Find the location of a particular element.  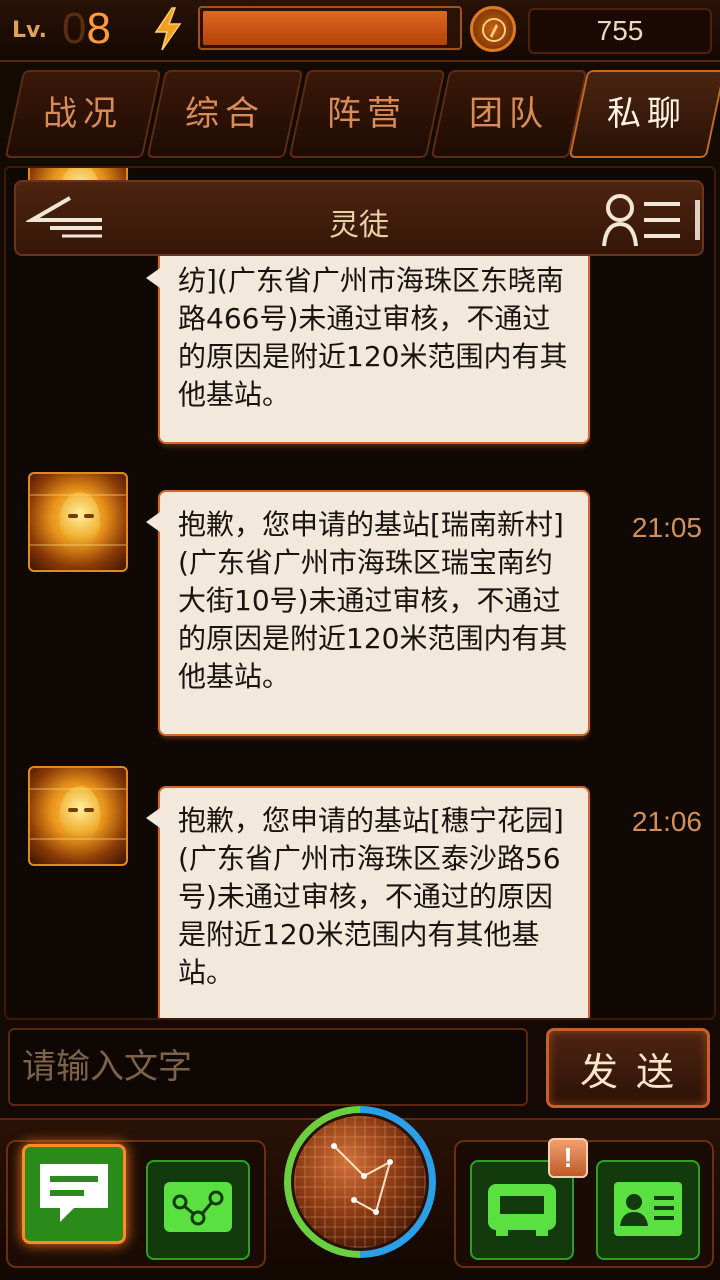

coin-count: 755 is located at coordinates (620, 31).